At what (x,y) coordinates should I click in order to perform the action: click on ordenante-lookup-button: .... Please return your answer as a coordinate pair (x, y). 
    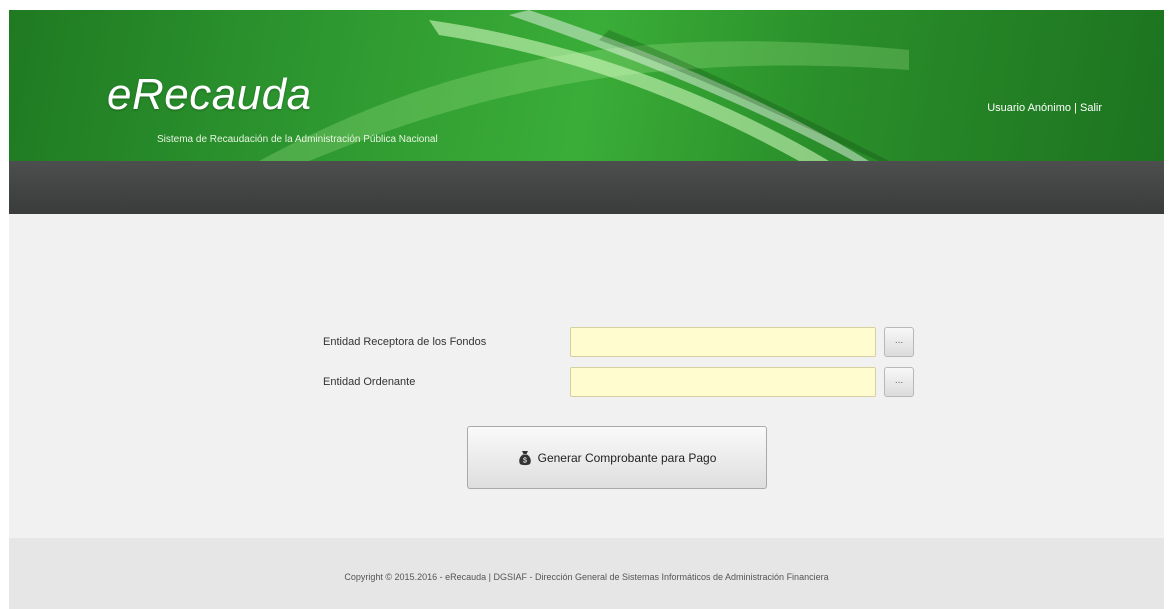
    Looking at the image, I should click on (899, 382).